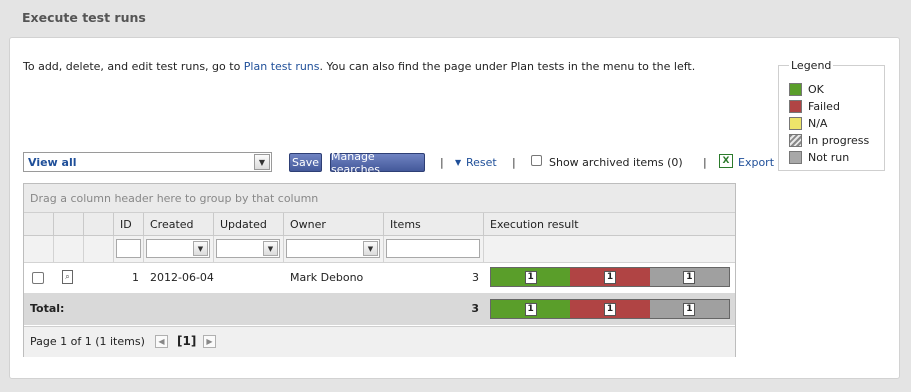 Image resolution: width=911 pixels, height=392 pixels. Describe the element at coordinates (609, 224) in the screenshot. I see `column-header-execution-result: Execution result` at that location.